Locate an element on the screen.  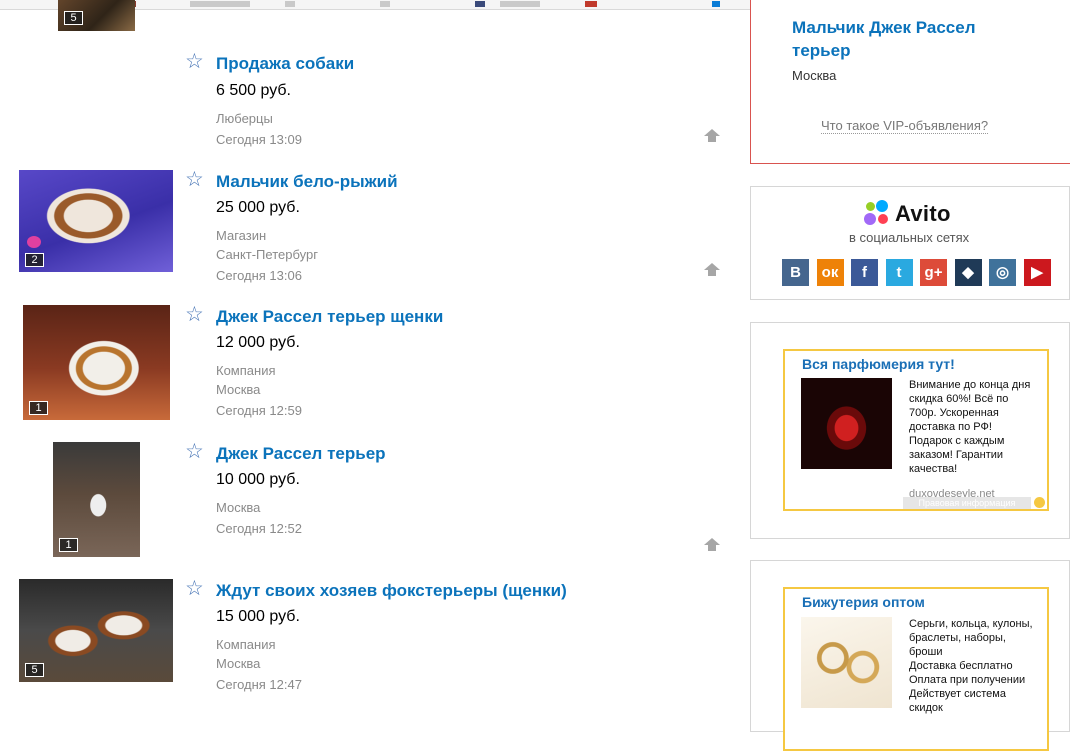
ad-legal-info-link: Правовая информация is located at coordinates (967, 503).